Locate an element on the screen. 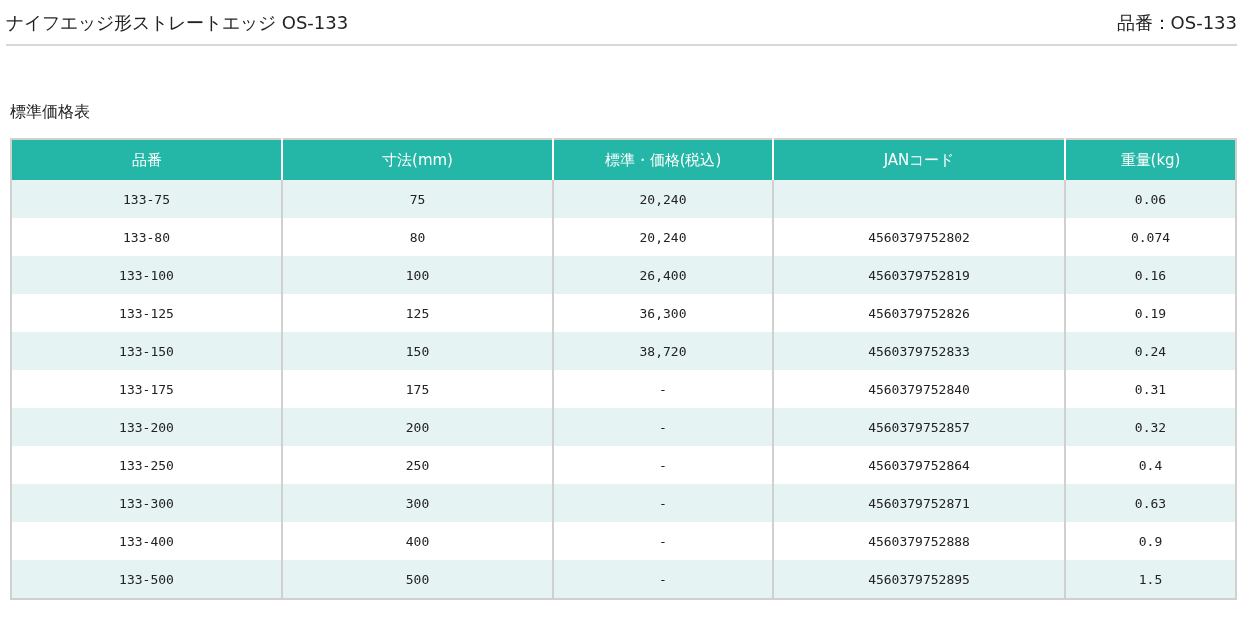  table-cell: 100 is located at coordinates (417, 275).